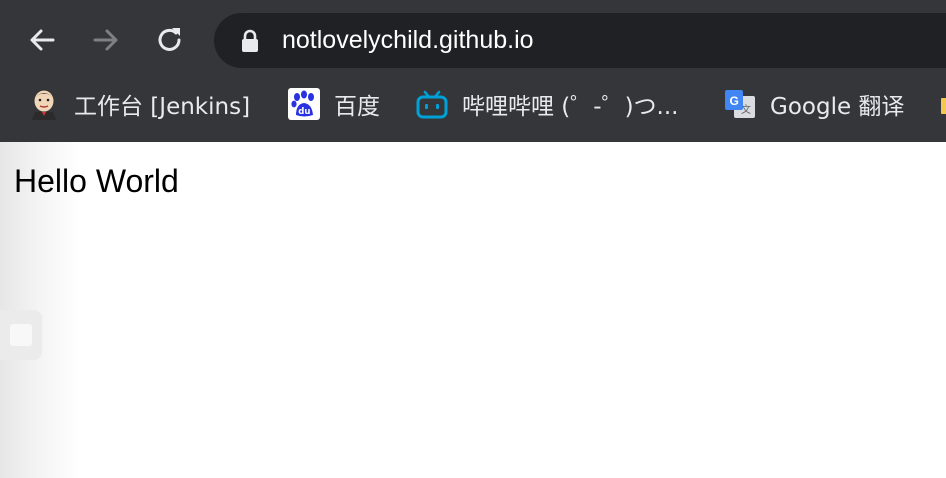 The width and height of the screenshot is (946, 478). I want to click on svg-text: du, so click(304, 112).